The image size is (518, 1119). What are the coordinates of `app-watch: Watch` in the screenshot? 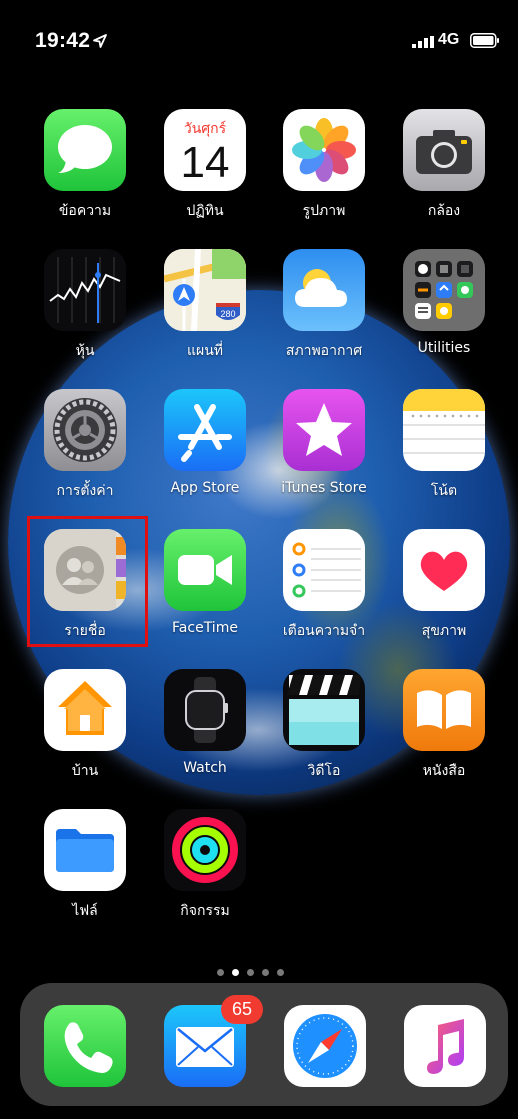 It's located at (205, 722).